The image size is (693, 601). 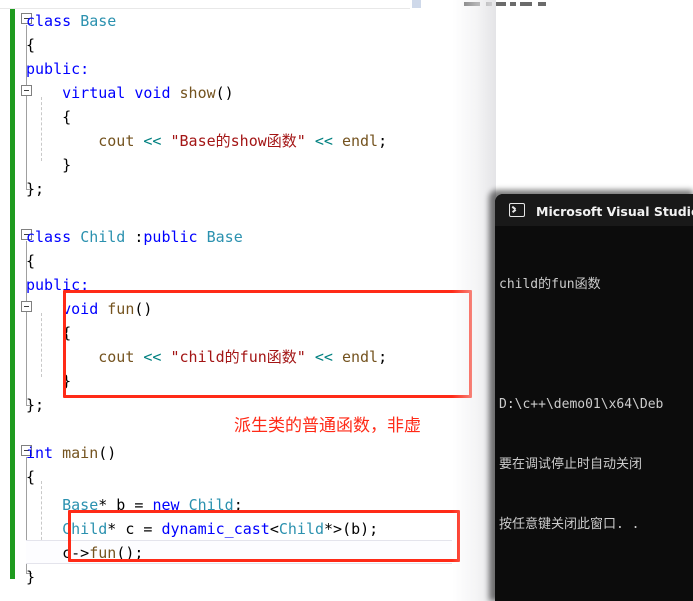 What do you see at coordinates (569, 524) in the screenshot?
I see `console-output-line: 按任意键关闭此窗口. .` at bounding box center [569, 524].